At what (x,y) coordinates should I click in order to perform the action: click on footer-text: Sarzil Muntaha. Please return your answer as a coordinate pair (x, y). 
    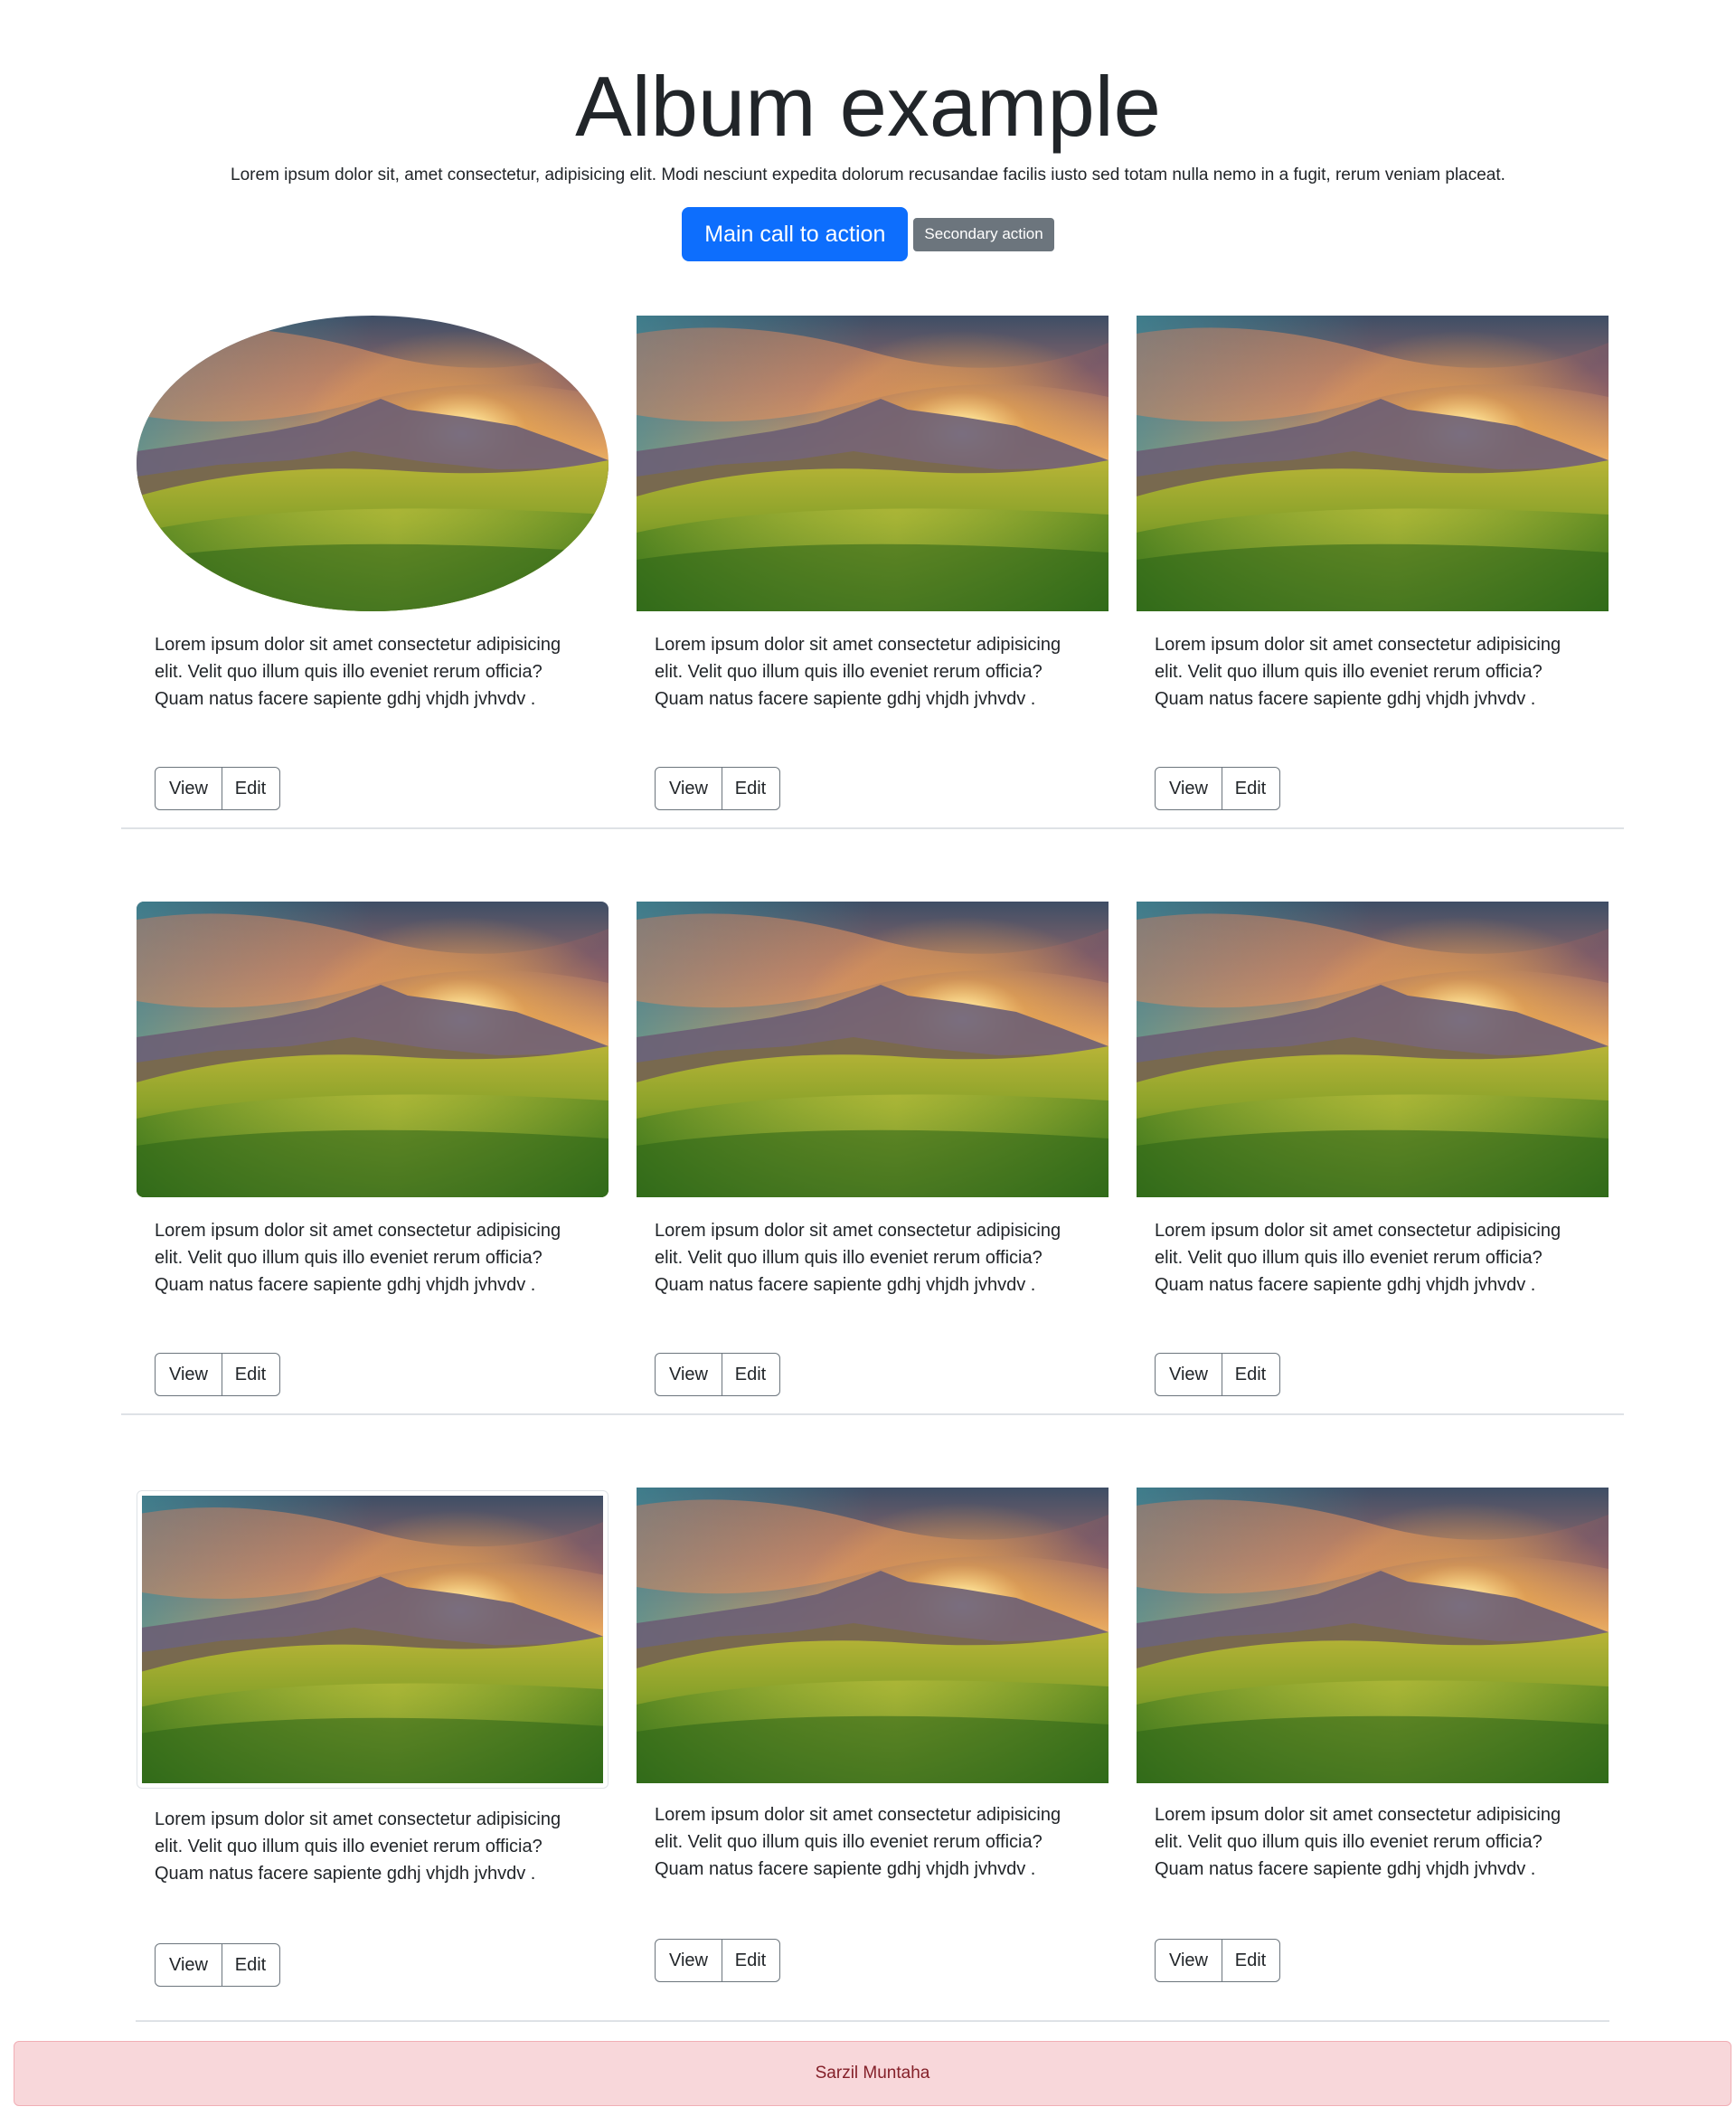
    Looking at the image, I should click on (873, 2073).